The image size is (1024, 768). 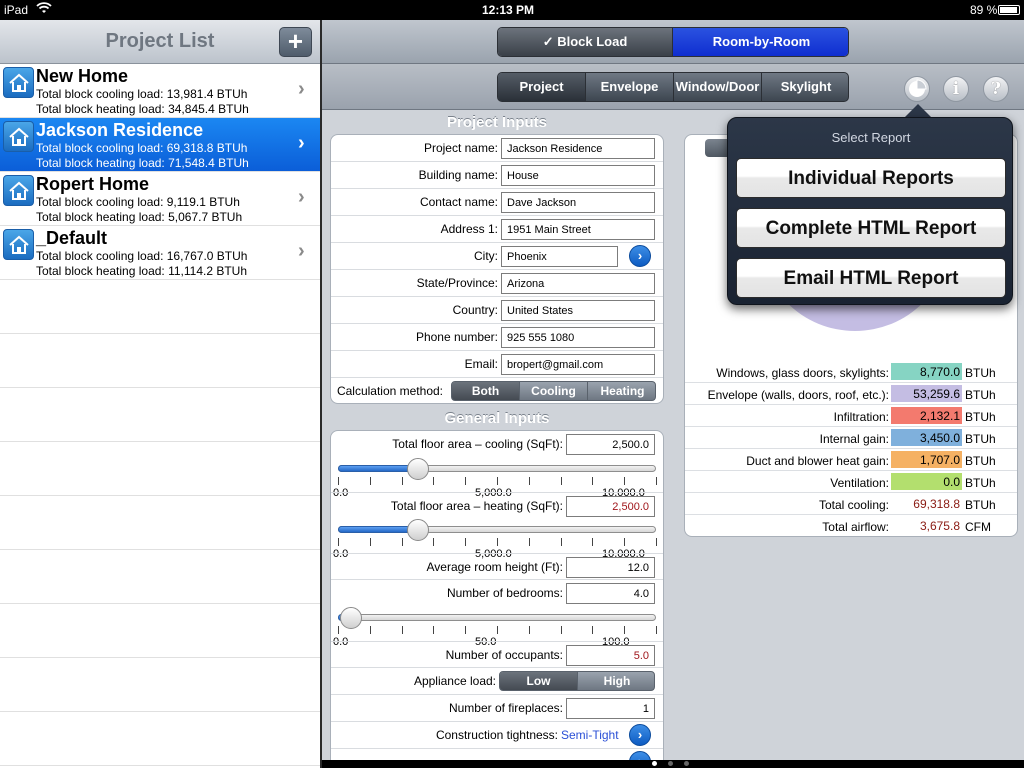 I want to click on tightness-value: Semi-Tight, so click(x=590, y=735).